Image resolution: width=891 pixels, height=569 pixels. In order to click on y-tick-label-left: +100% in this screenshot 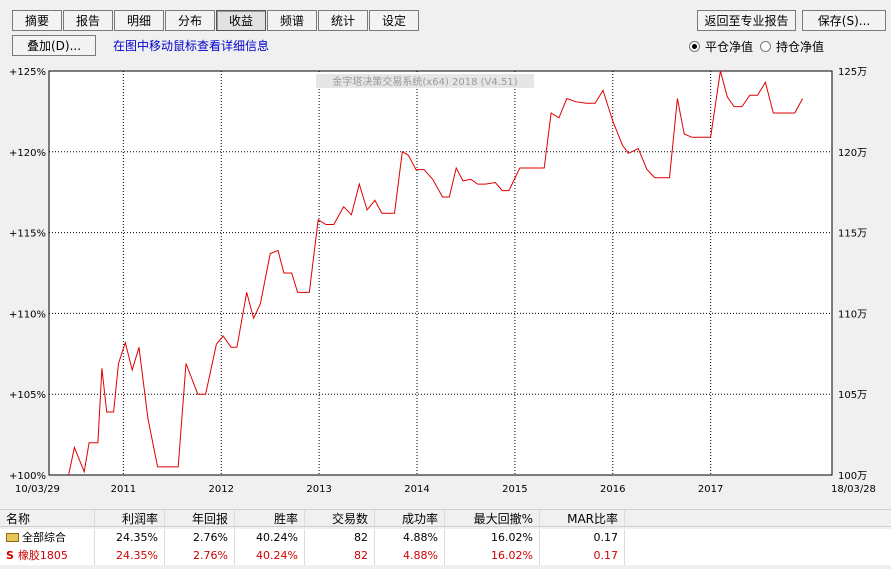, I will do `click(27, 476)`.